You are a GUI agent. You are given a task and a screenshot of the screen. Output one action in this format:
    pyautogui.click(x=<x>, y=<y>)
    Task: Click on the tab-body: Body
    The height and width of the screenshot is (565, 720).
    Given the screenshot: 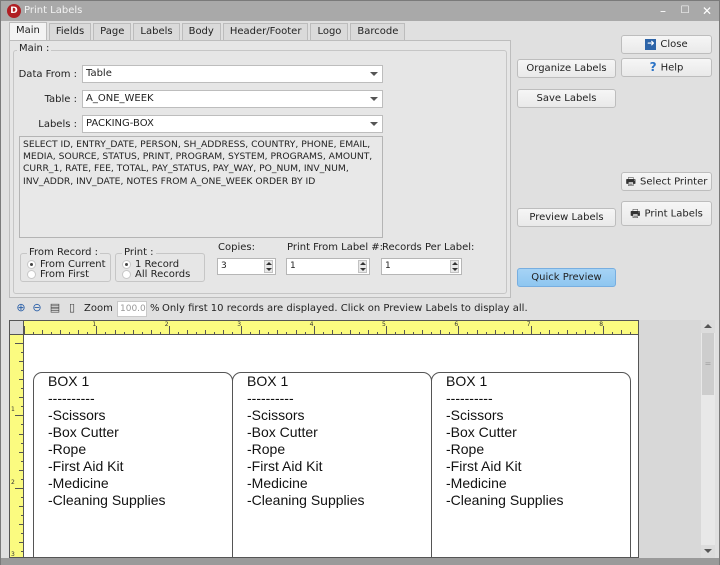 What is the action you would take?
    pyautogui.click(x=201, y=31)
    